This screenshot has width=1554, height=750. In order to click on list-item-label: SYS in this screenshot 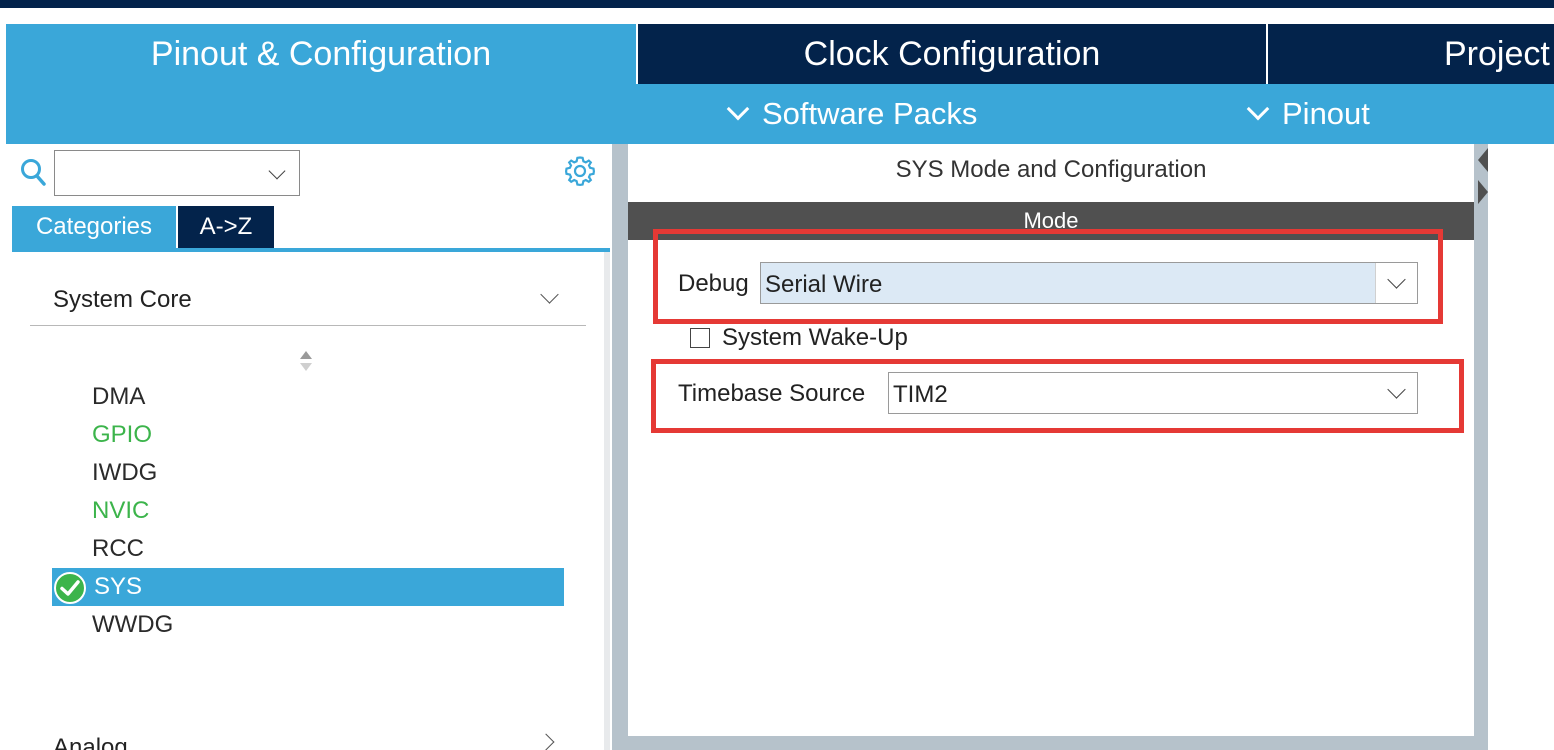, I will do `click(118, 586)`.